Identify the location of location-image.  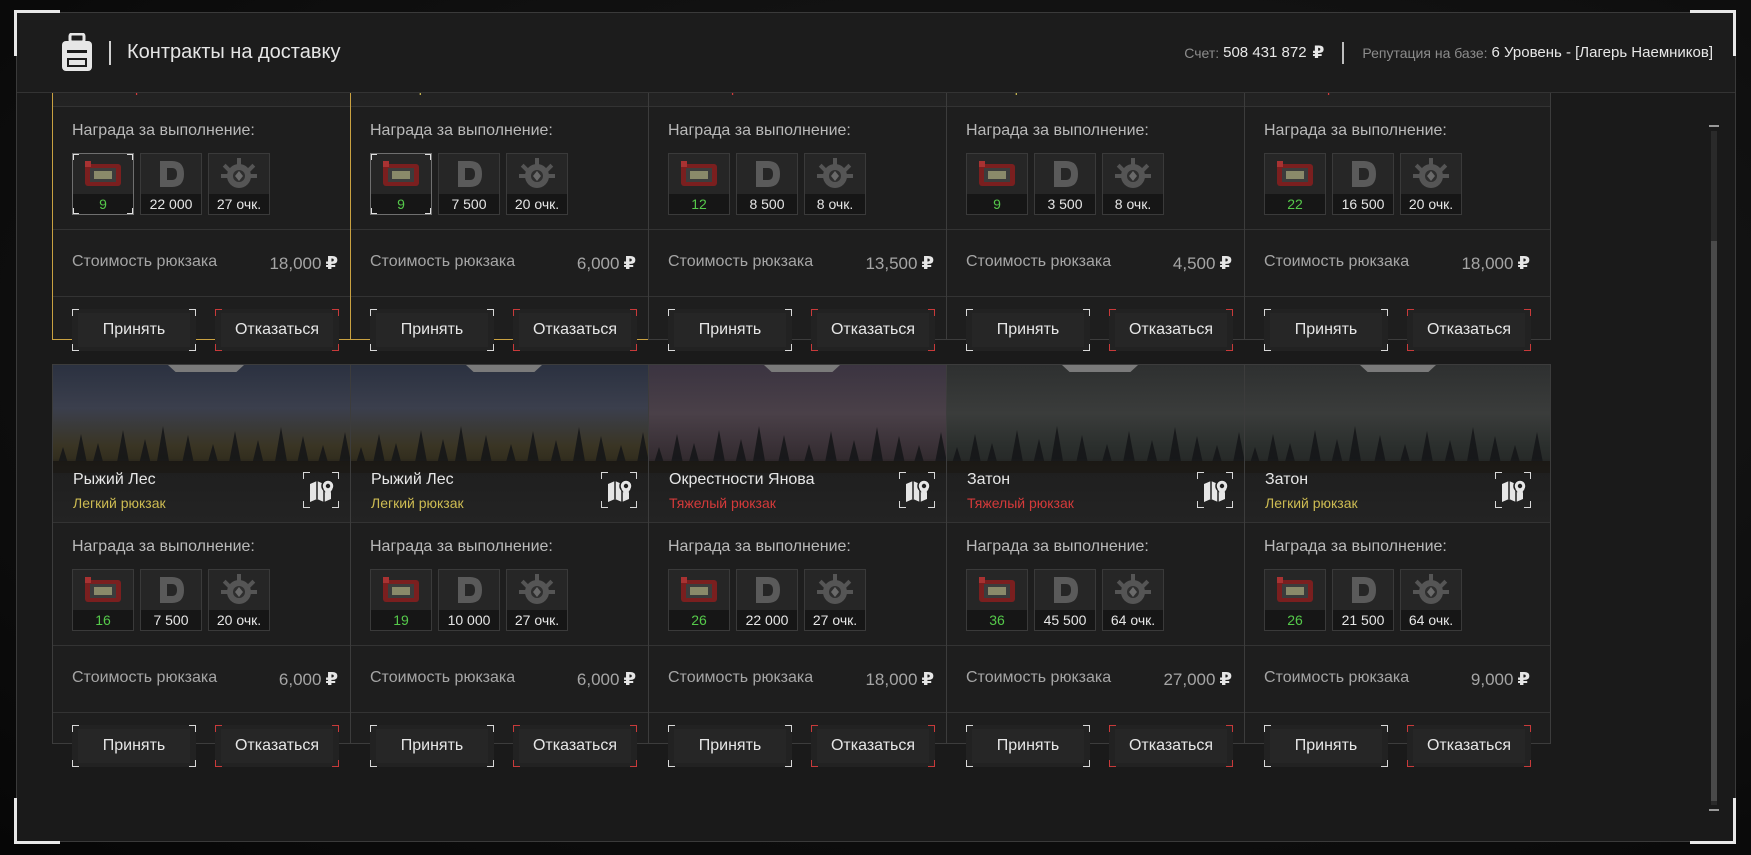
(801, 419).